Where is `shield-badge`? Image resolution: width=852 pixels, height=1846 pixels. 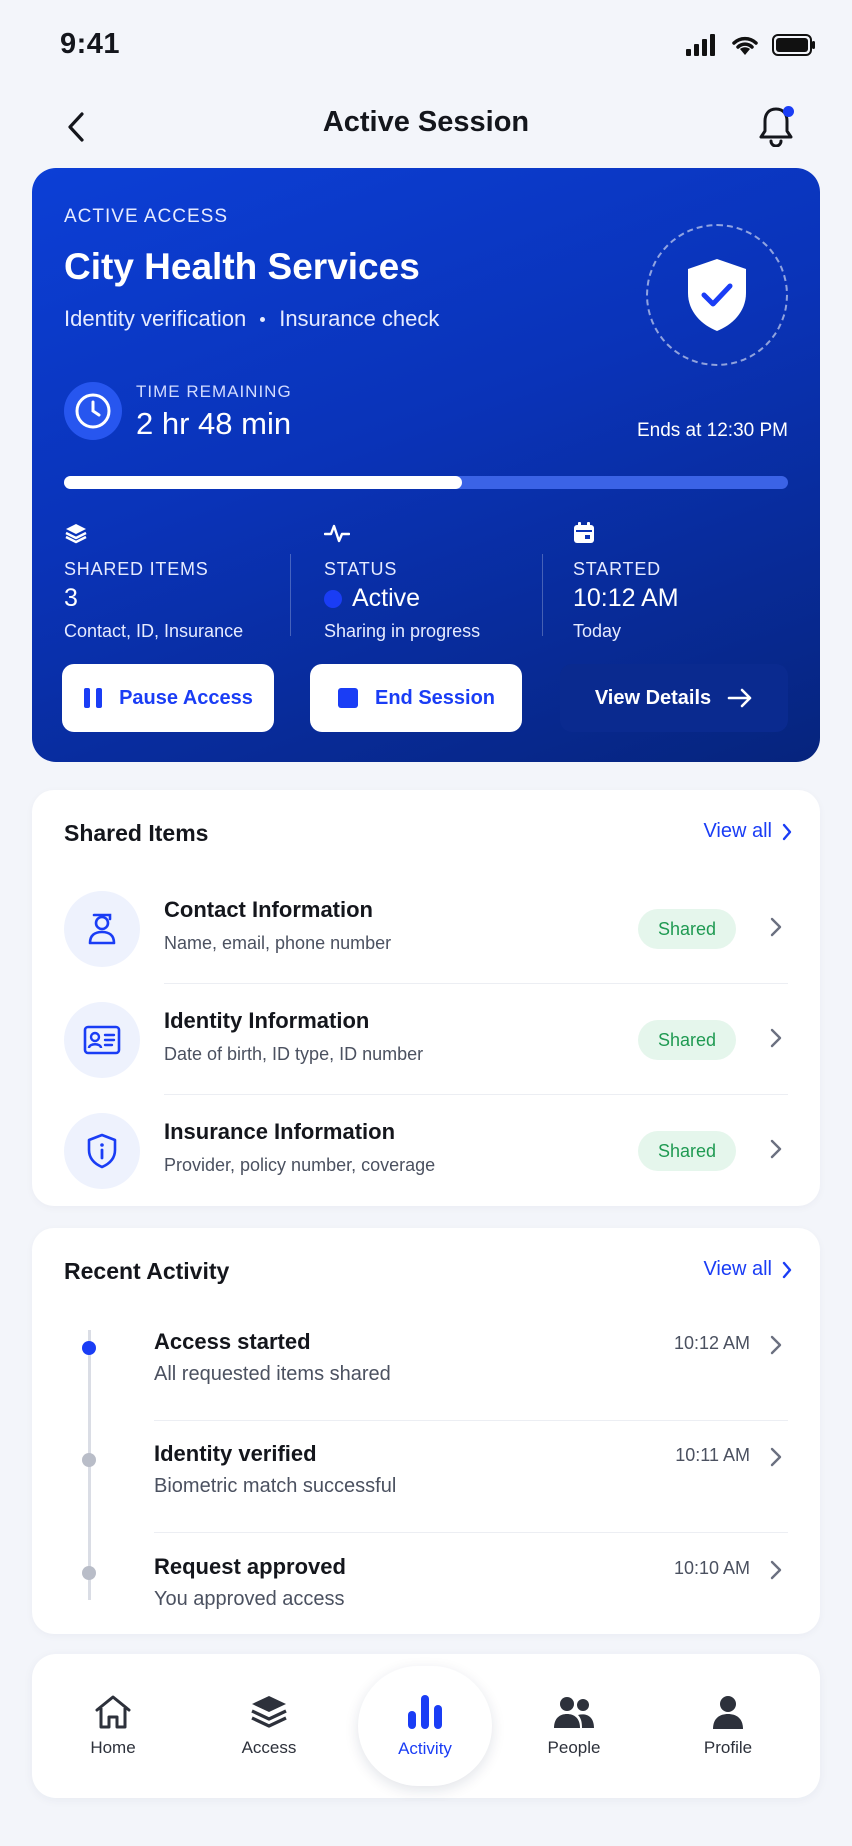 shield-badge is located at coordinates (717, 295).